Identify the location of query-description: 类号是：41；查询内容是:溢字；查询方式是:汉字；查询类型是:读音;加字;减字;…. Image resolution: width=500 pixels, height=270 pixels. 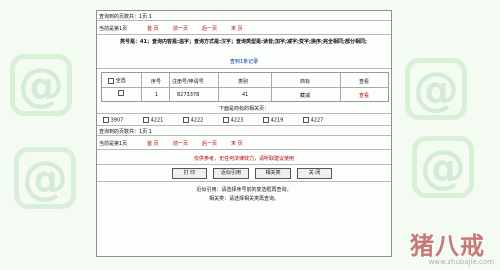
(243, 42).